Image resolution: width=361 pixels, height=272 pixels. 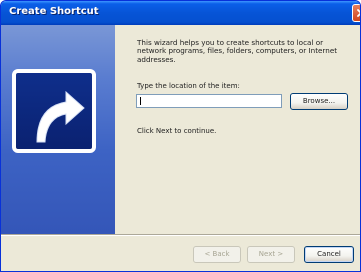 What do you see at coordinates (271, 254) in the screenshot?
I see `next-button: Next >` at bounding box center [271, 254].